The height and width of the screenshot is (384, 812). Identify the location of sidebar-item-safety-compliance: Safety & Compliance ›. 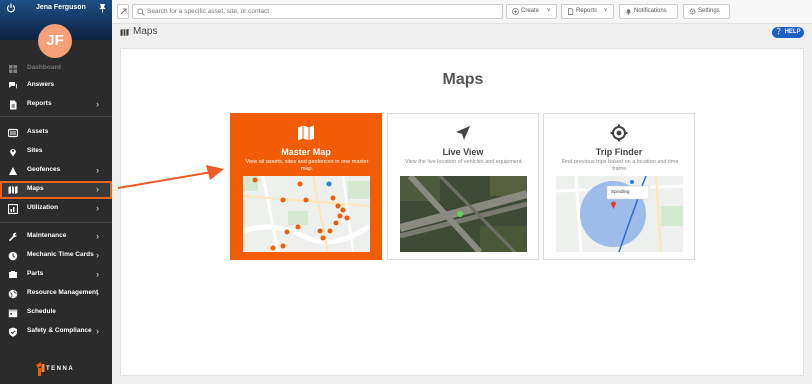
(56, 332).